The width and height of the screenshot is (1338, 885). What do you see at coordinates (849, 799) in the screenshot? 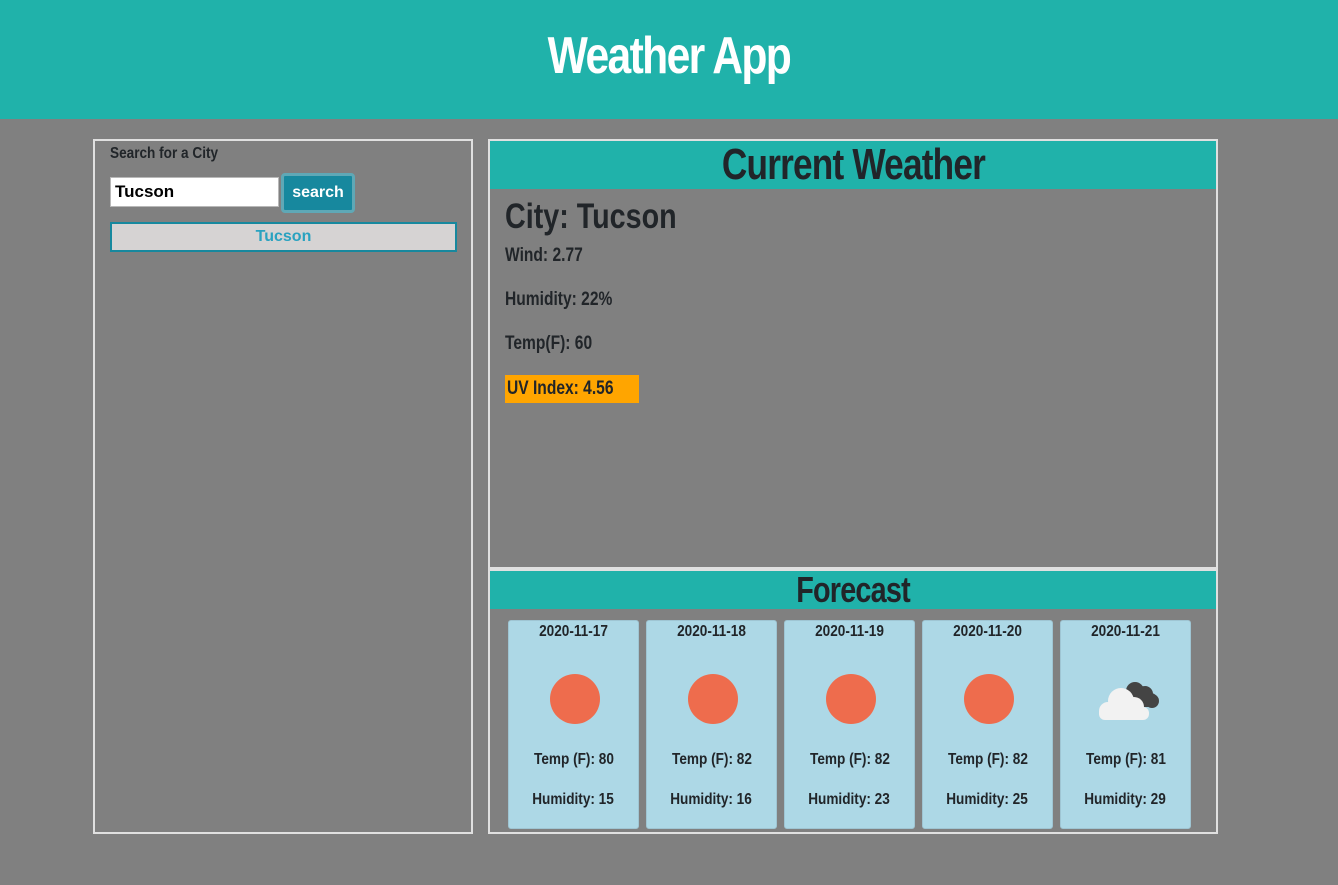
I see `forecast-humidity: Humidity: 23` at bounding box center [849, 799].